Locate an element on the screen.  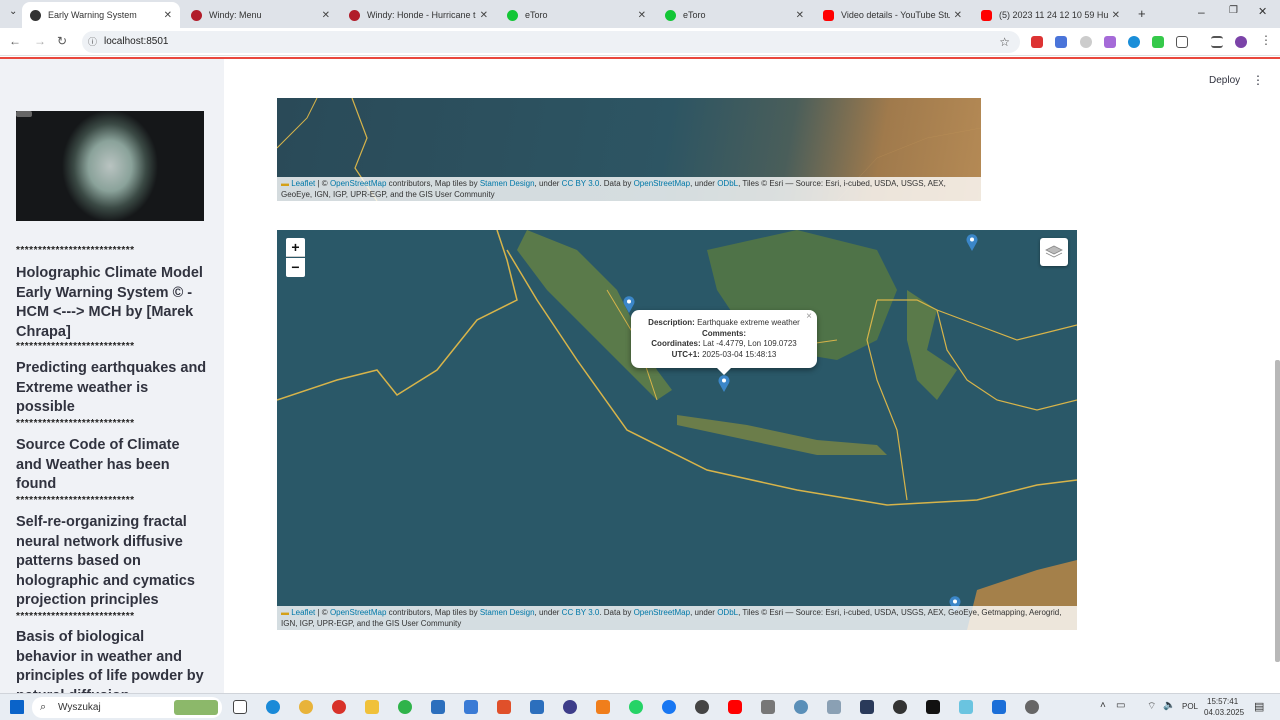
media-control-icon is located at coordinates (1217, 42).